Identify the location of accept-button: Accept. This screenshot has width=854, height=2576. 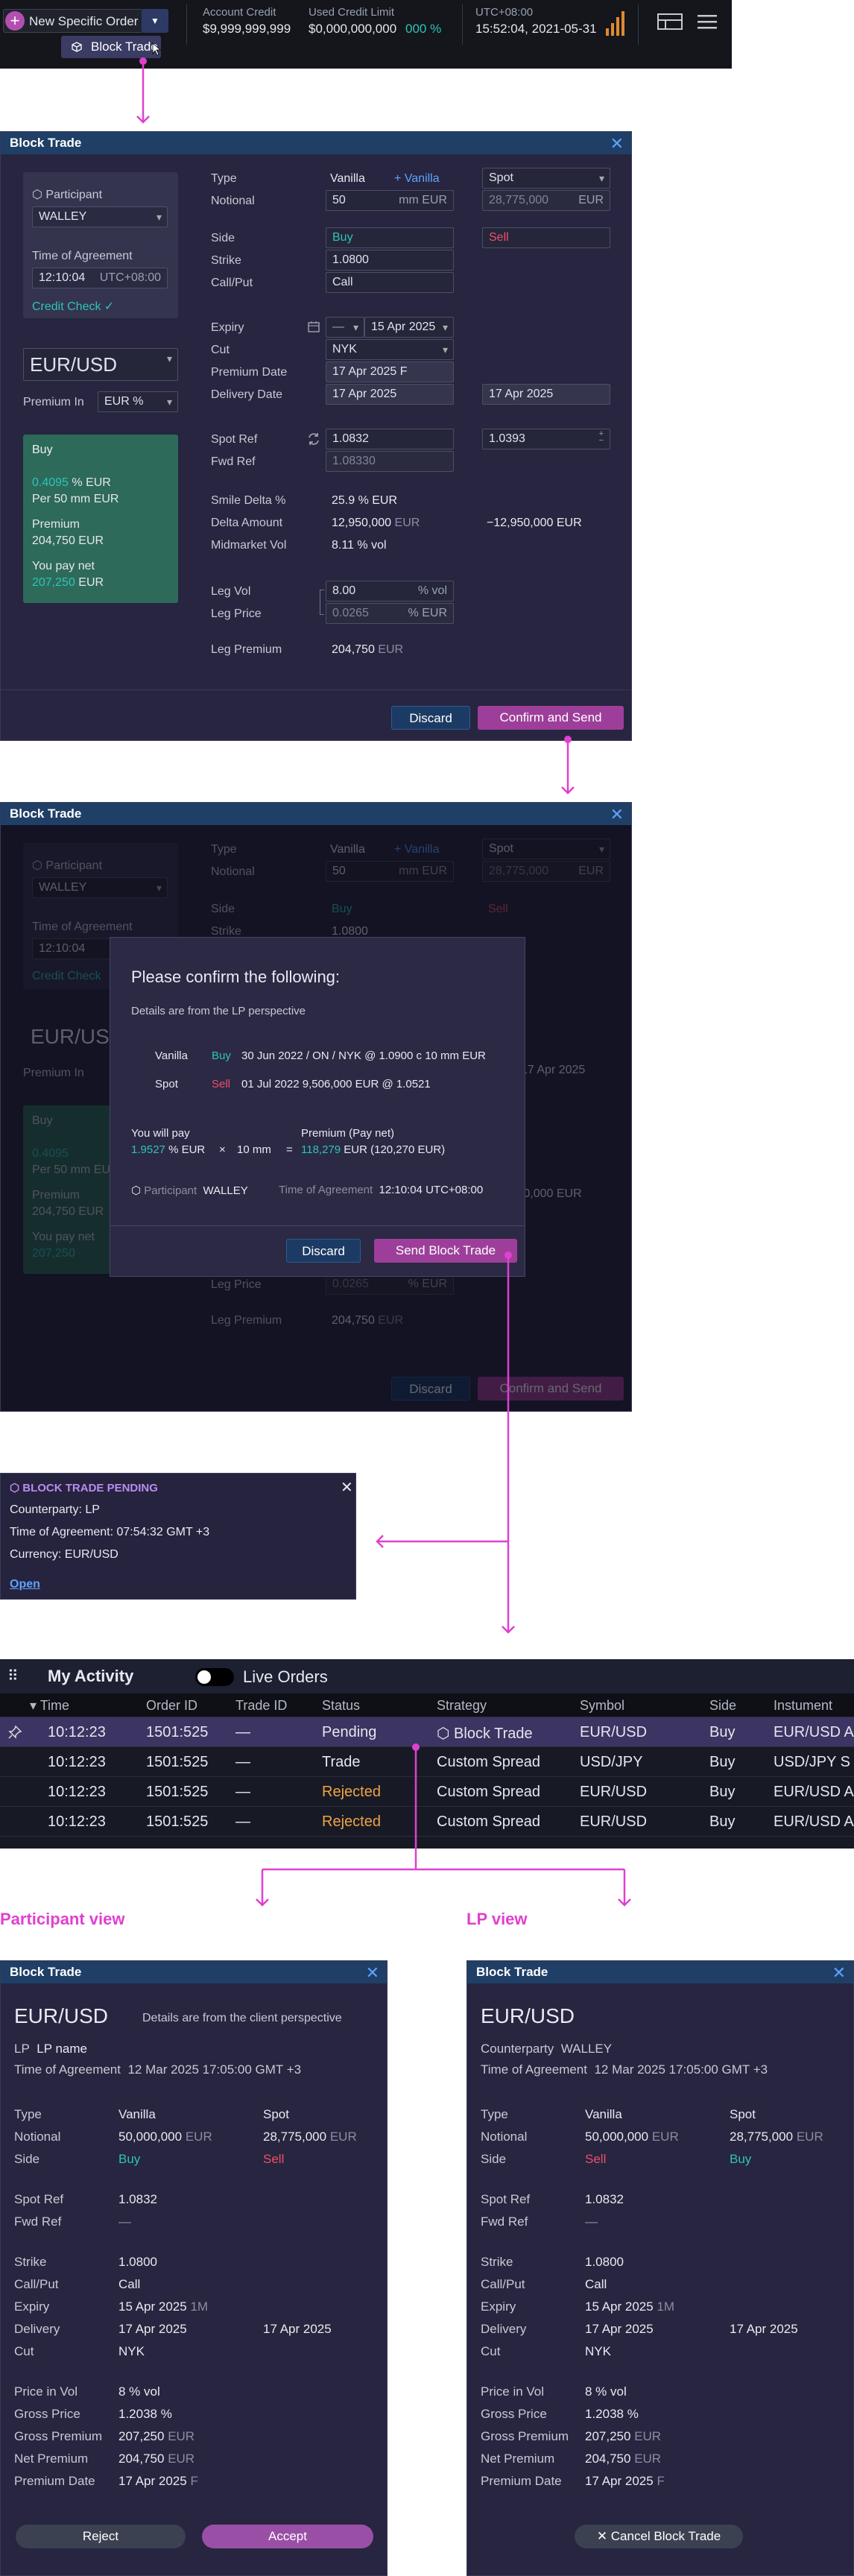
(287, 2536).